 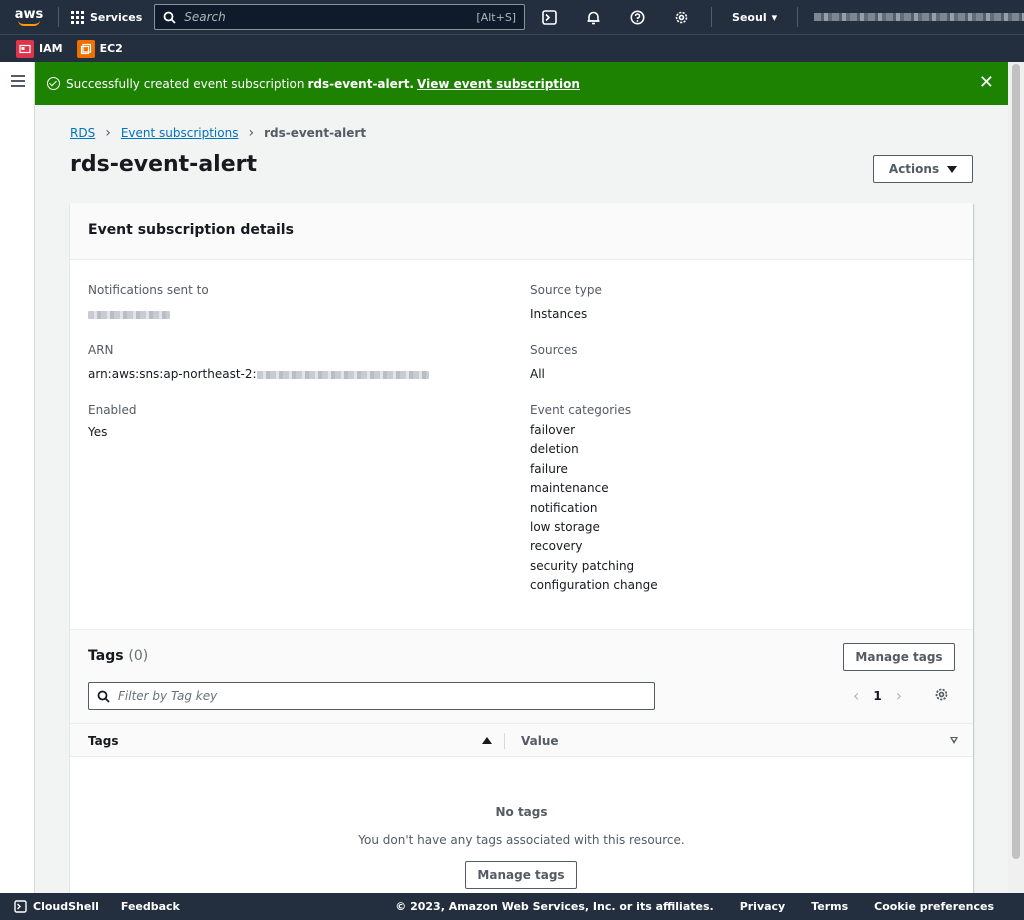 I want to click on top-navigation: aws Services Search [Alt+S] Seoul ▾, so click(x=512, y=17).